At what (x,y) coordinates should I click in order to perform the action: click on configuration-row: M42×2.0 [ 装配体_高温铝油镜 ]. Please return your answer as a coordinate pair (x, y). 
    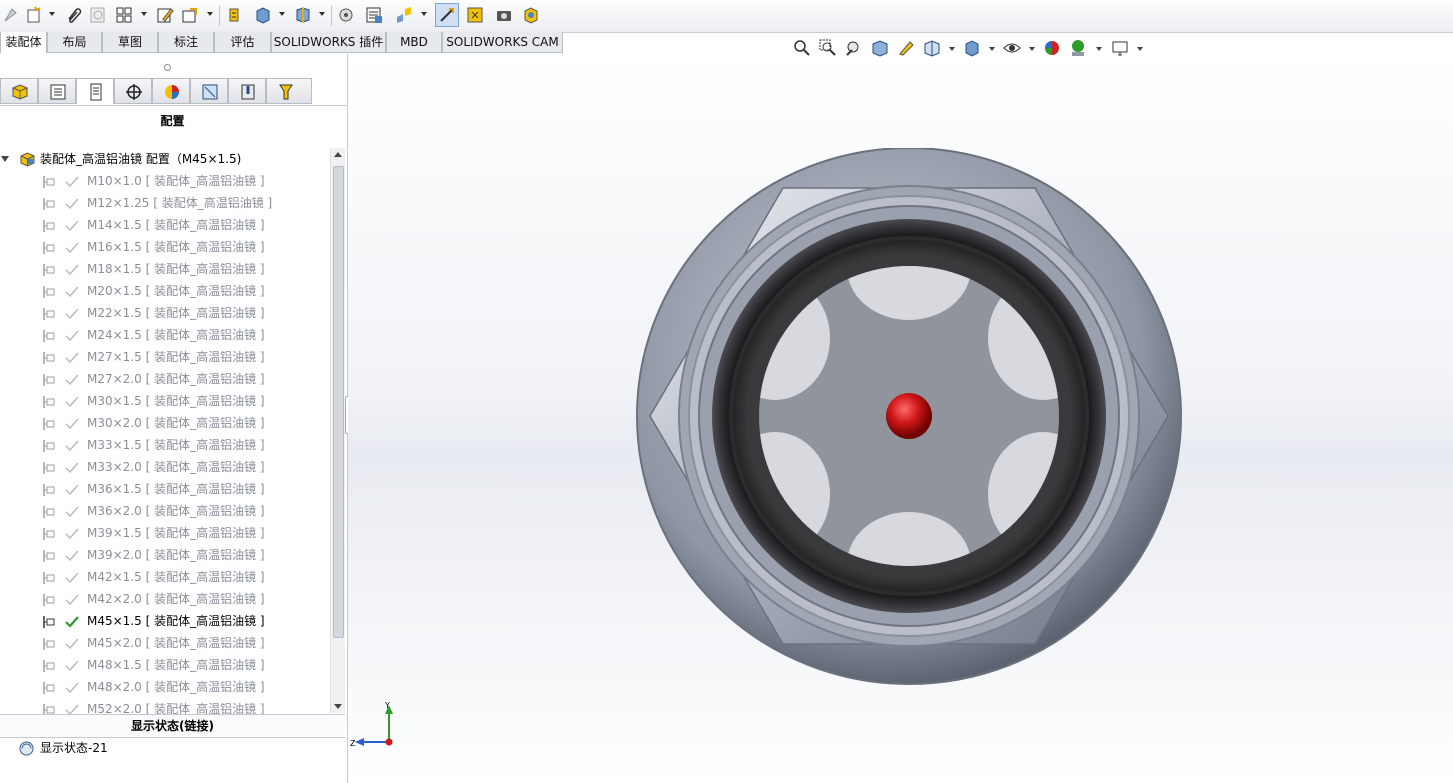
    Looking at the image, I should click on (165, 599).